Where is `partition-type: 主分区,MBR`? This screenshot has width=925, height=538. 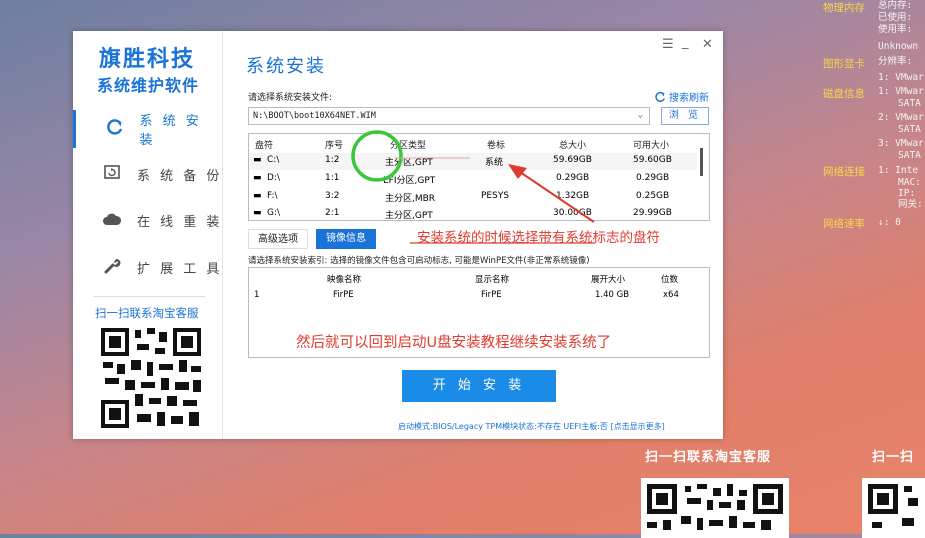
partition-type: 主分区,MBR is located at coordinates (410, 199).